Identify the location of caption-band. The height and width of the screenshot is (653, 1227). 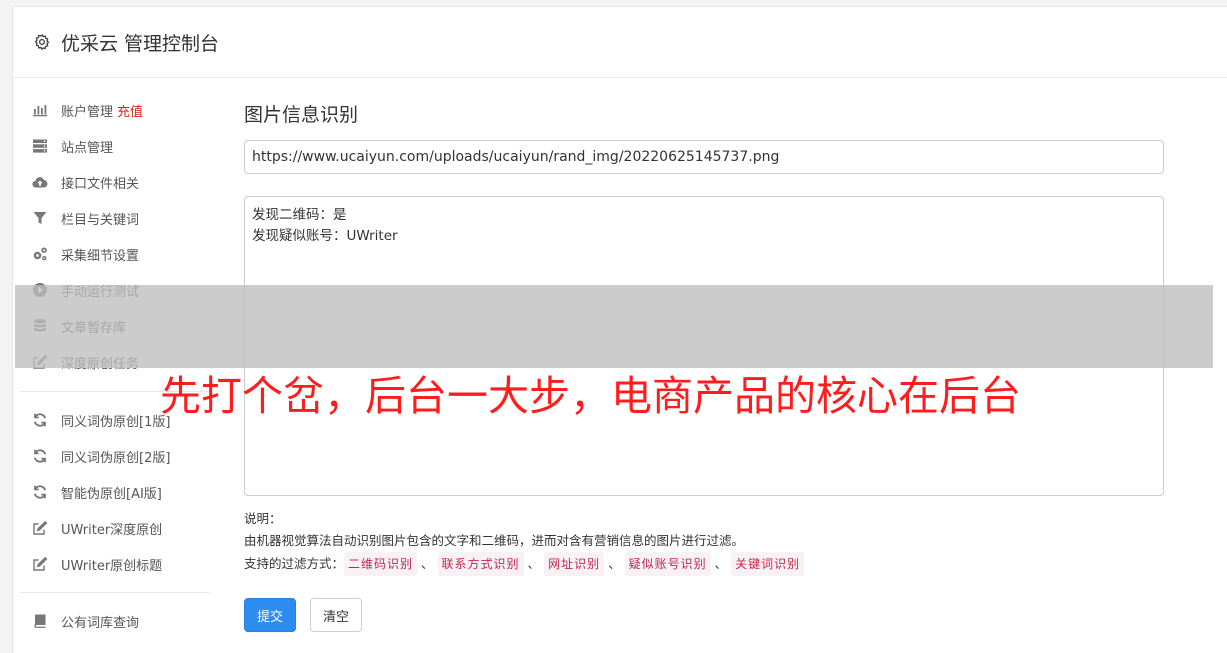
(614, 326).